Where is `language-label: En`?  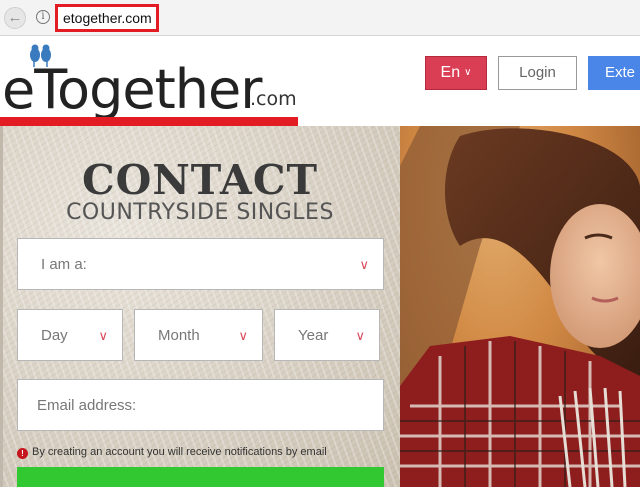
language-label: En is located at coordinates (450, 72).